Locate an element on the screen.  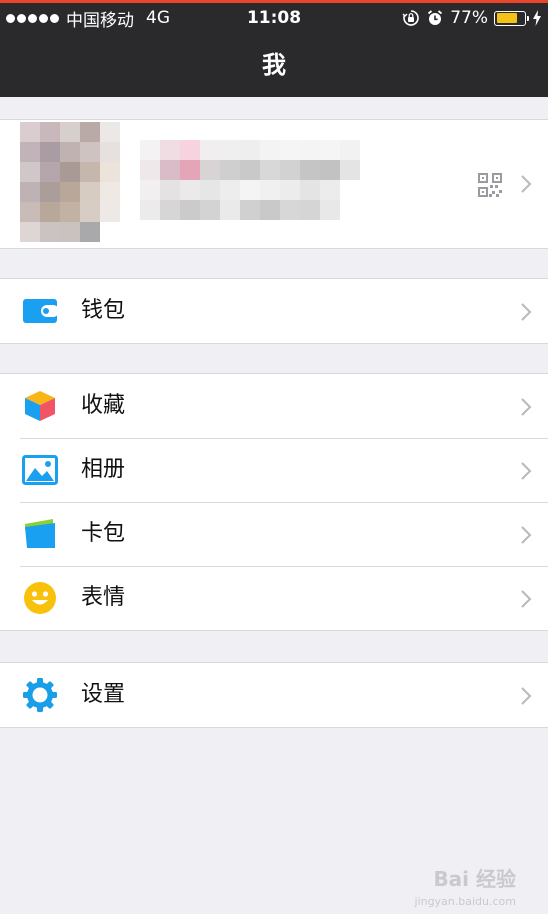
menu-item-settings: 设置 is located at coordinates (274, 695).